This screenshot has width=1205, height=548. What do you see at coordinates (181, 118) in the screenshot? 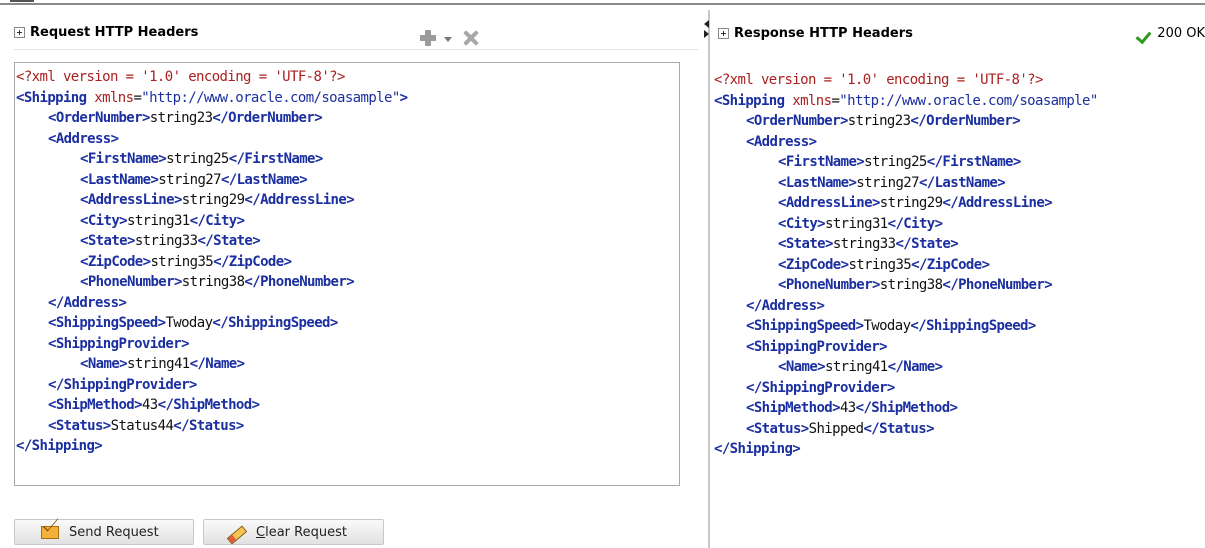
I see `xml-token-text: string23` at bounding box center [181, 118].